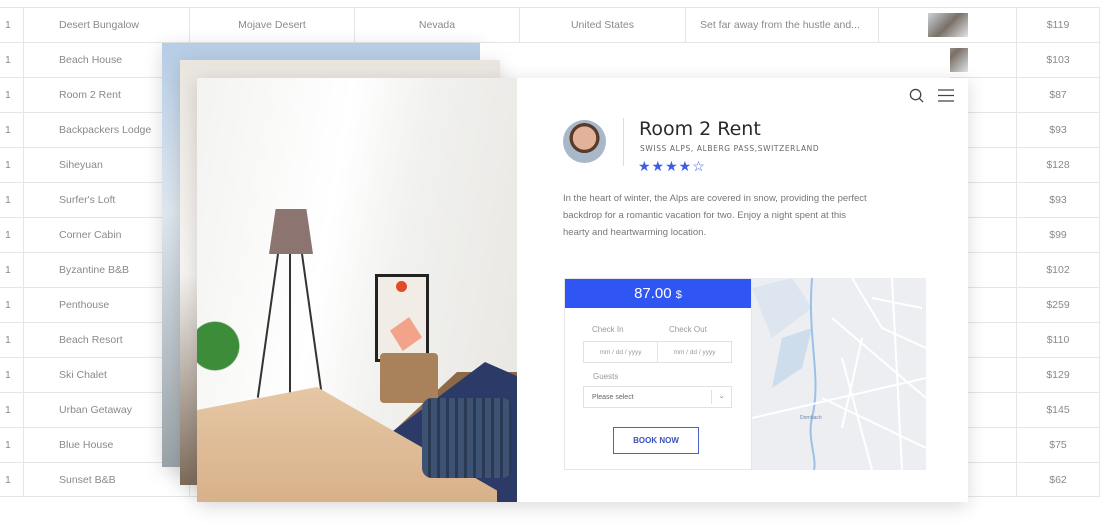  Describe the element at coordinates (653, 293) in the screenshot. I see `price-value: 87.00` at that location.